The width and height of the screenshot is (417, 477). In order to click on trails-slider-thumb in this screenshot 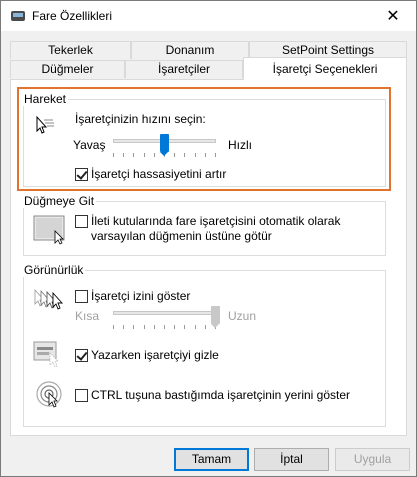, I will do `click(215, 317)`.